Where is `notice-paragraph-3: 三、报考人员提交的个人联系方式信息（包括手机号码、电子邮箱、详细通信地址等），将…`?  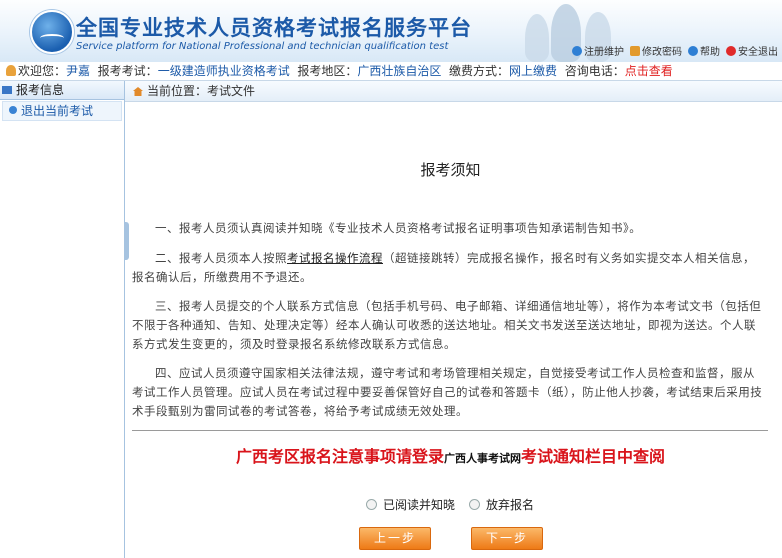
notice-paragraph-3: 三、报考人员提交的个人联系方式信息（包括手机号码、电子邮箱、详细通信地址等），将… is located at coordinates (447, 325).